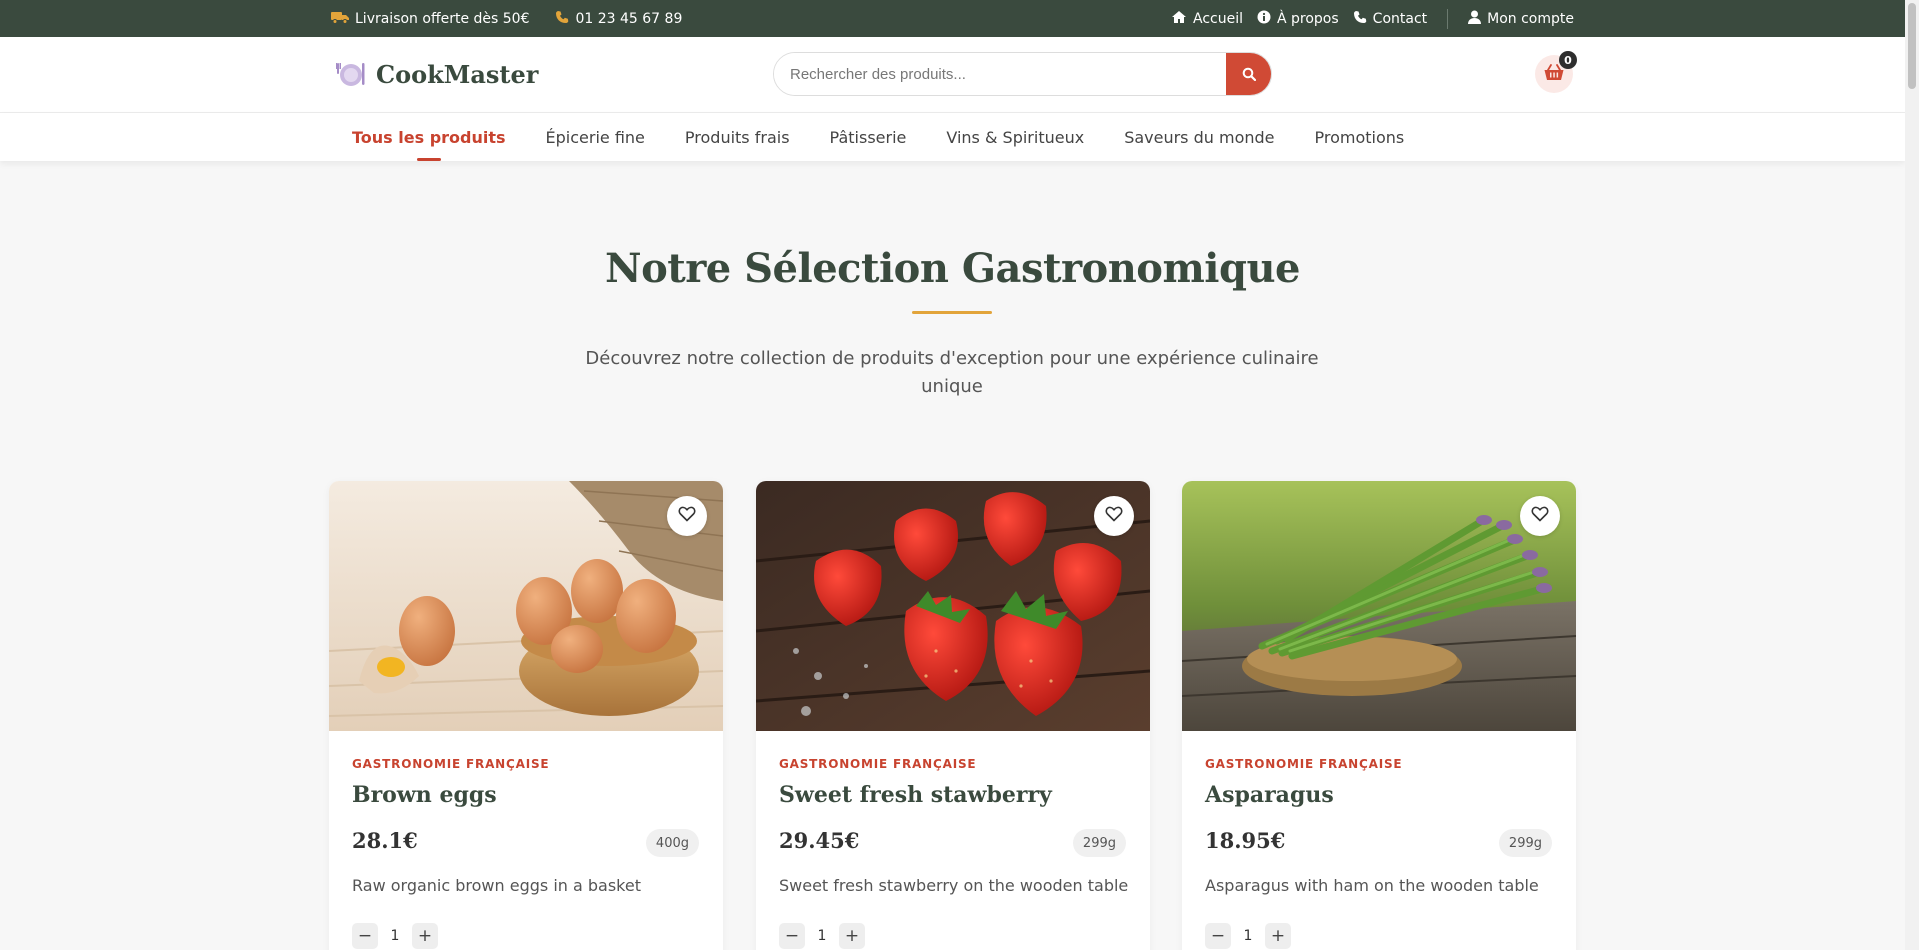 Image resolution: width=1919 pixels, height=950 pixels. Describe the element at coordinates (526, 606) in the screenshot. I see `product-image-eggs` at that location.